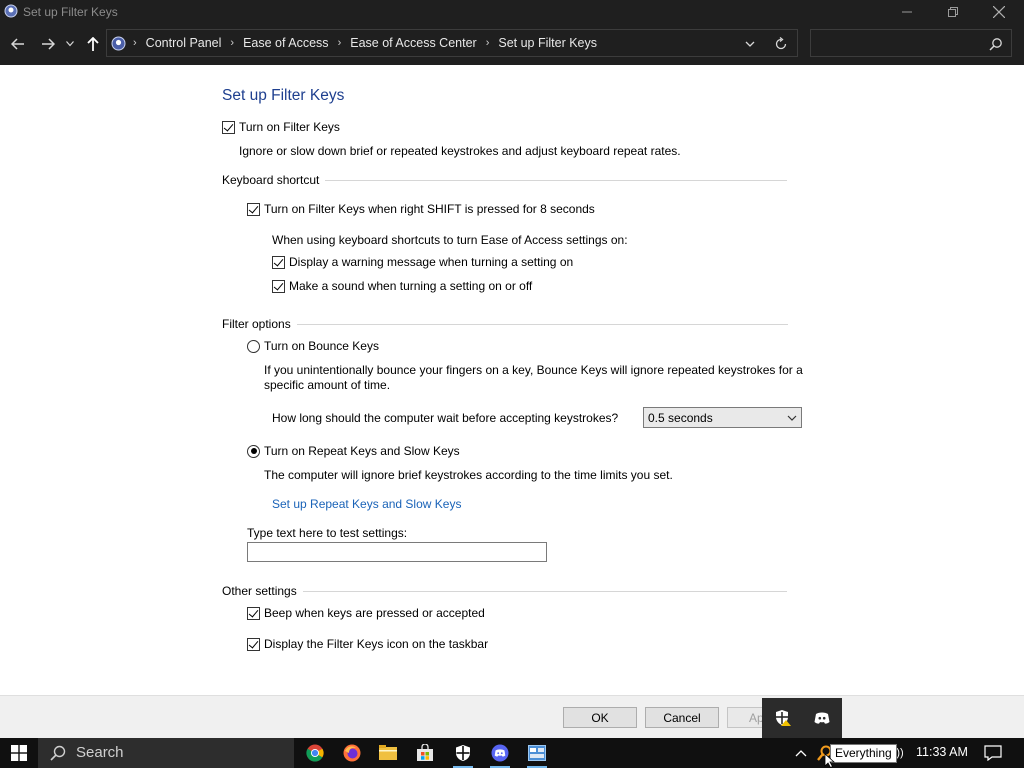 Image resolution: width=1024 pixels, height=768 pixels. I want to click on tray-overflow-flyout, so click(802, 718).